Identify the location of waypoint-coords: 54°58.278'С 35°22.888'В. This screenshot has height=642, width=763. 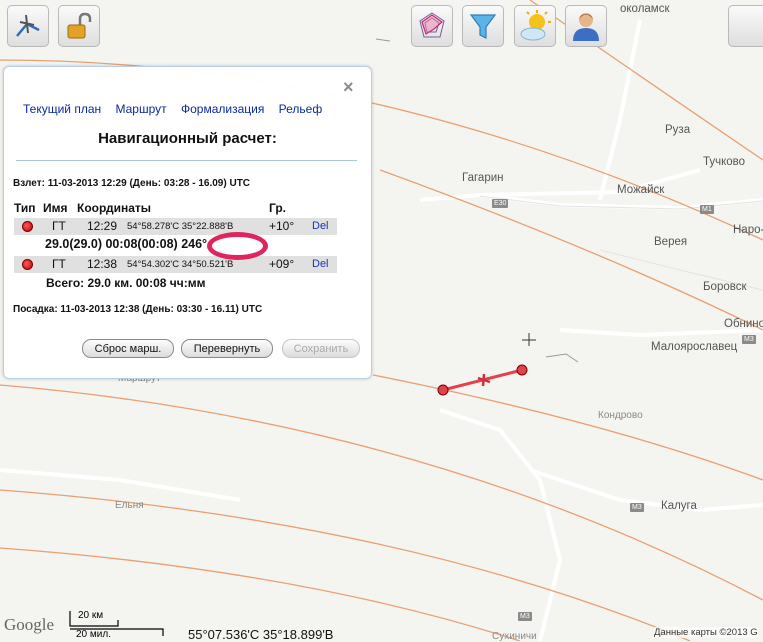
(180, 226).